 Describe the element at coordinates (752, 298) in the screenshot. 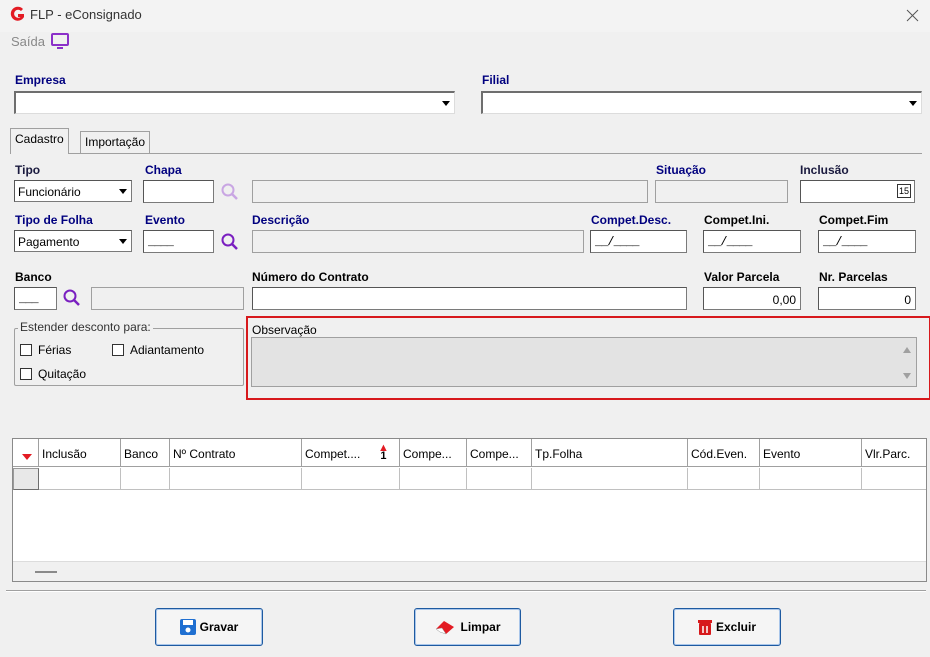

I see `valor-parcela-input: 0,00` at that location.